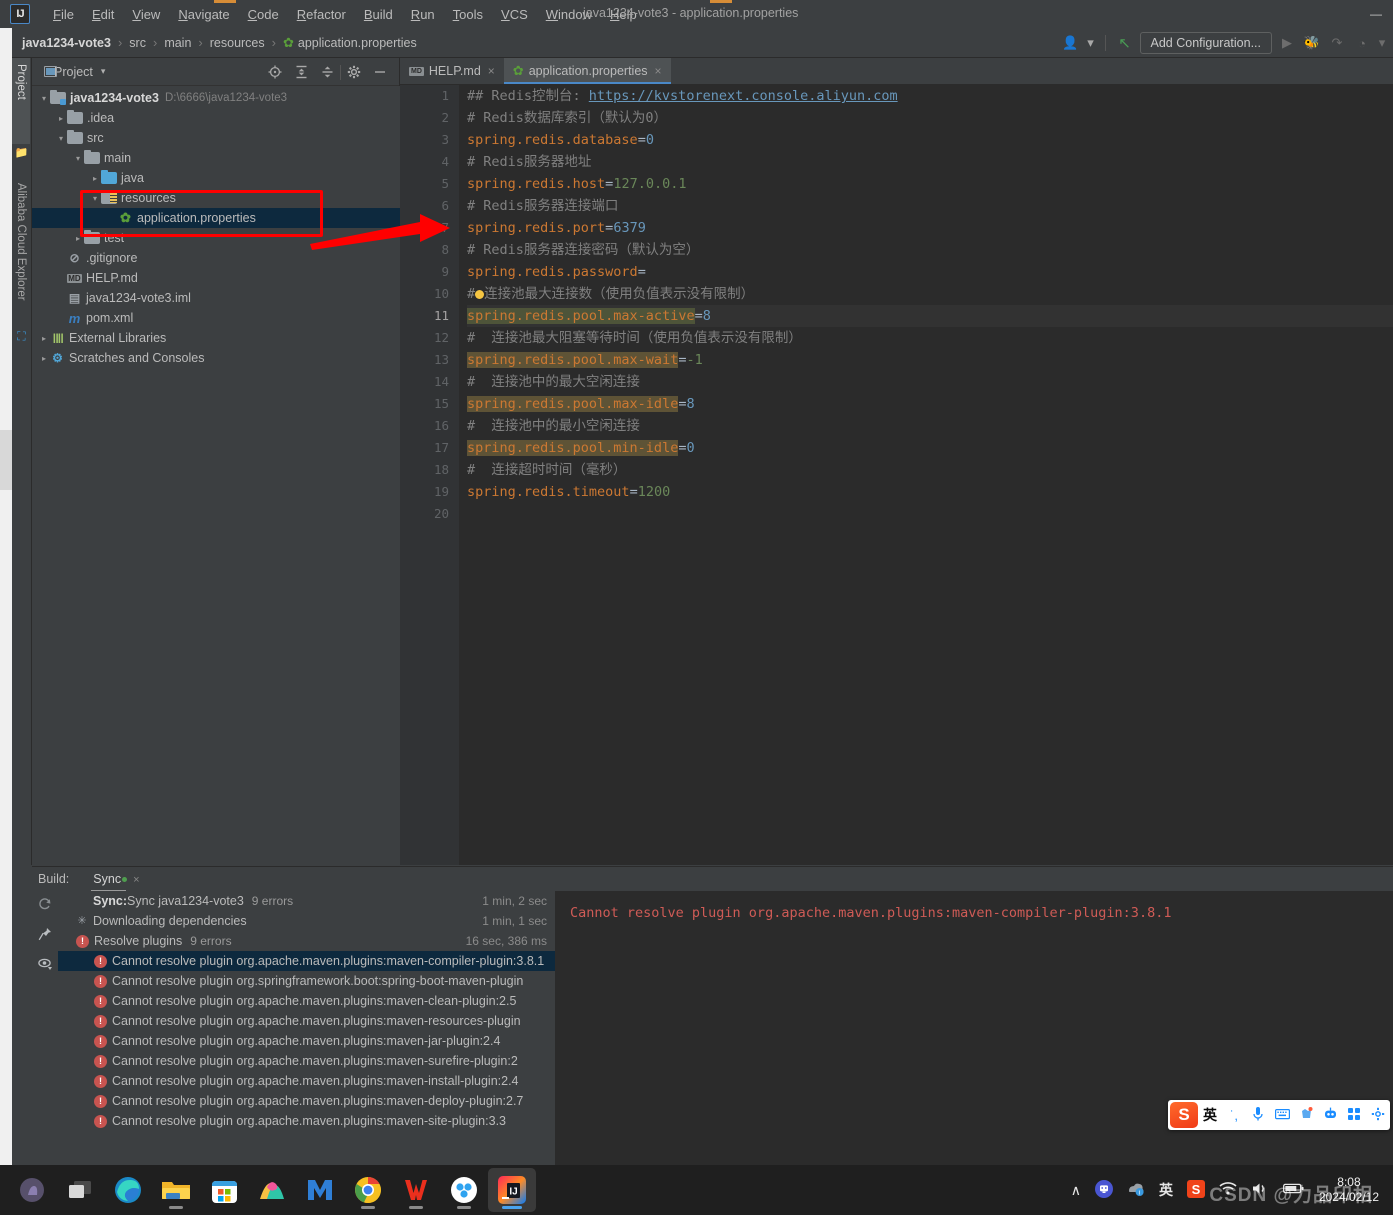 The height and width of the screenshot is (1215, 1393). What do you see at coordinates (216, 358) in the screenshot?
I see `tree-node-scratches-and-consoles: ▸ ⚙ Scratches and Consoles` at bounding box center [216, 358].